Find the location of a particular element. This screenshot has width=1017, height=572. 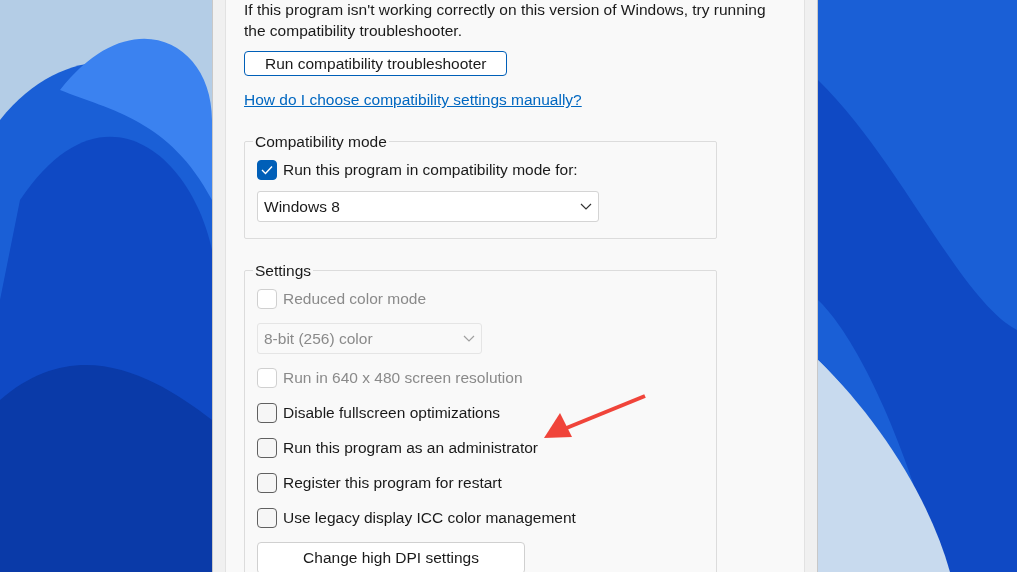

intro-text: If this program isn't working correctly on this version of Windows, try running the compatibility troubleshooter. is located at coordinates (505, 20).